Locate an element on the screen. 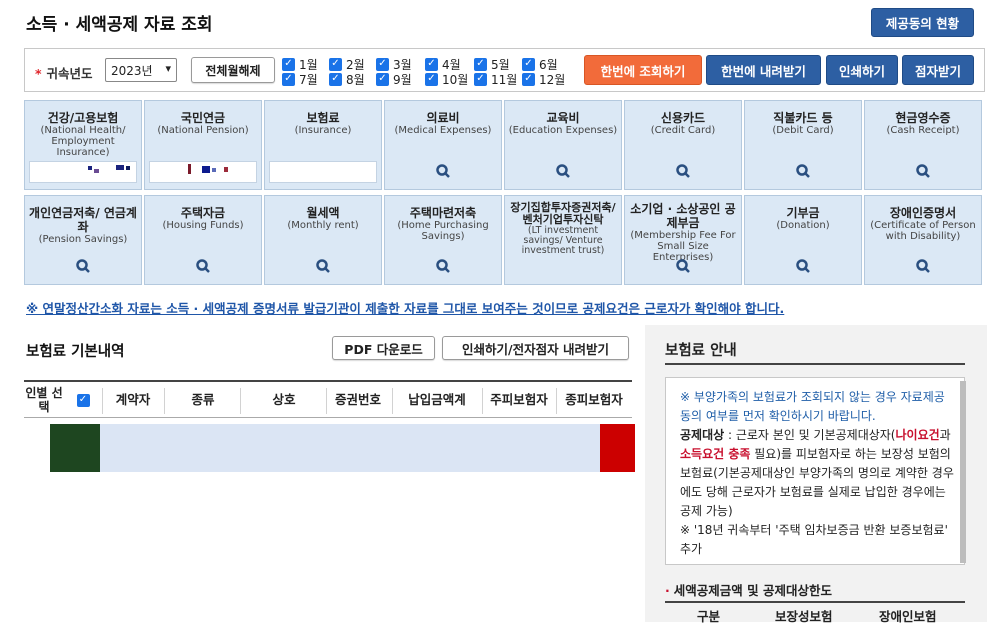 Image resolution: width=1002 pixels, height=625 pixels. tile-medical-expenses: 의료비 (Medical Expenses) is located at coordinates (443, 145).